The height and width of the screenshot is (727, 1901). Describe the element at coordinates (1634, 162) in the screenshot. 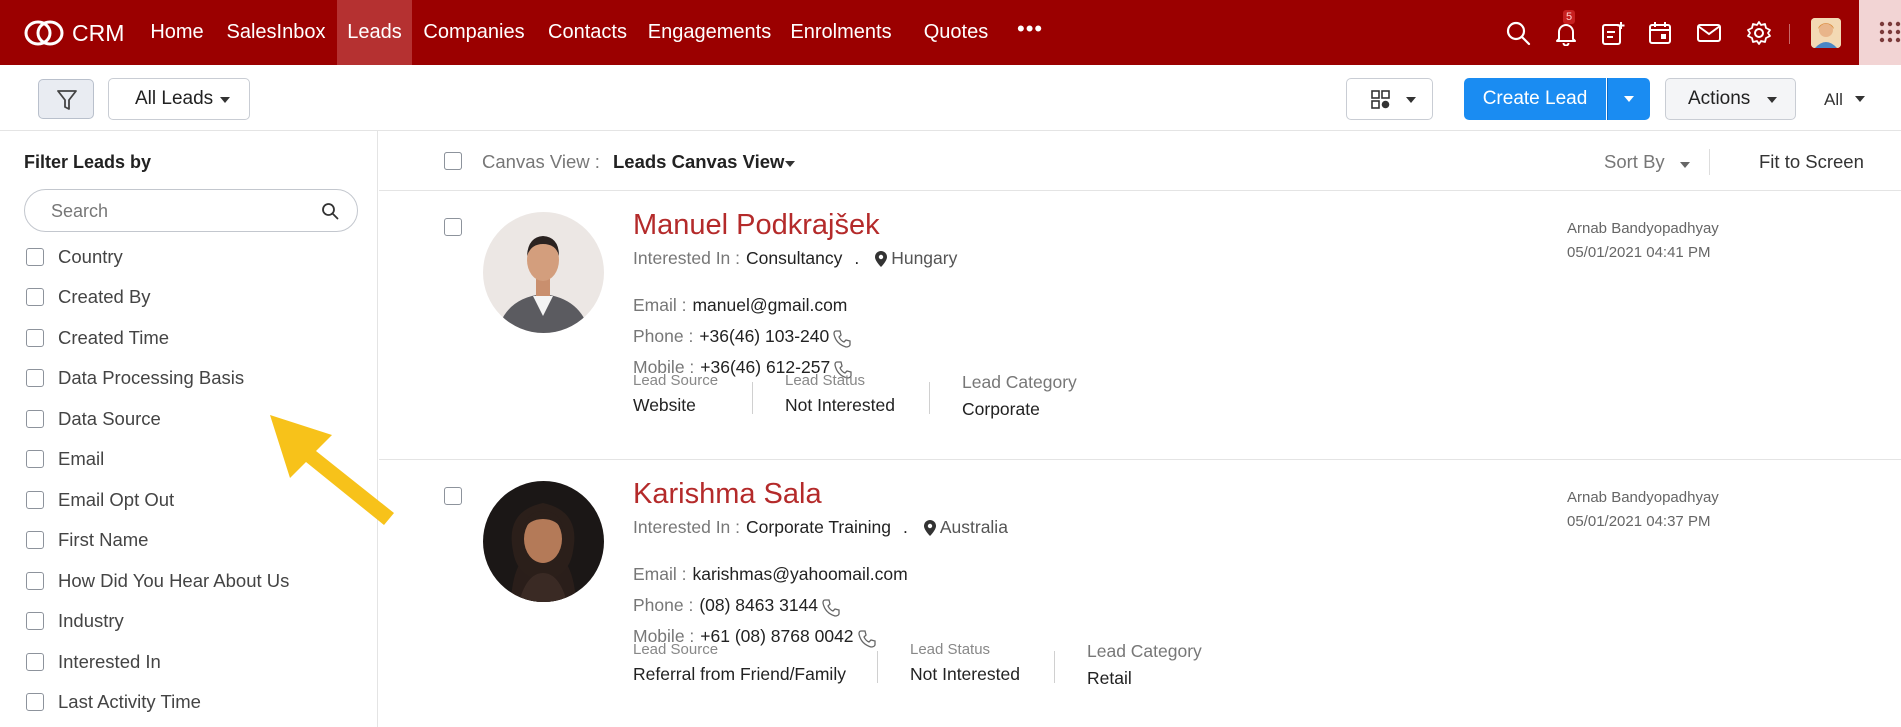

I see `sort-by-dropdown: Sort By` at that location.